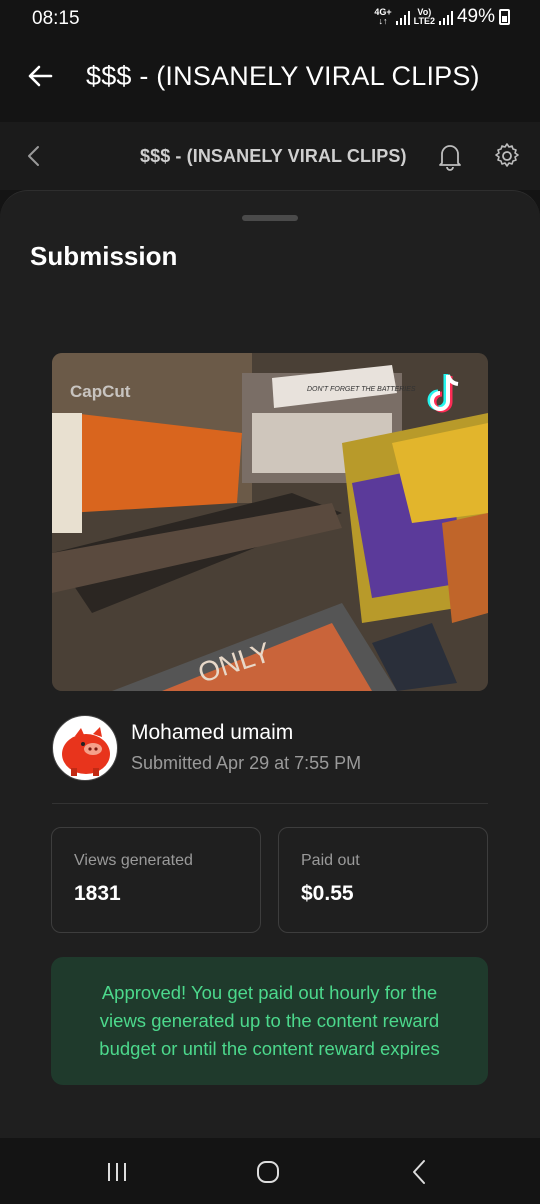 The height and width of the screenshot is (1204, 540). I want to click on sheet-drag-handle, so click(270, 218).